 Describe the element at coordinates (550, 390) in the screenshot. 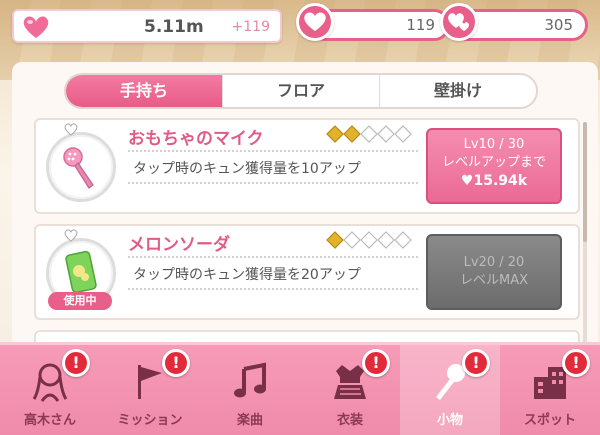

I see `nav-spot: ! スポット` at that location.